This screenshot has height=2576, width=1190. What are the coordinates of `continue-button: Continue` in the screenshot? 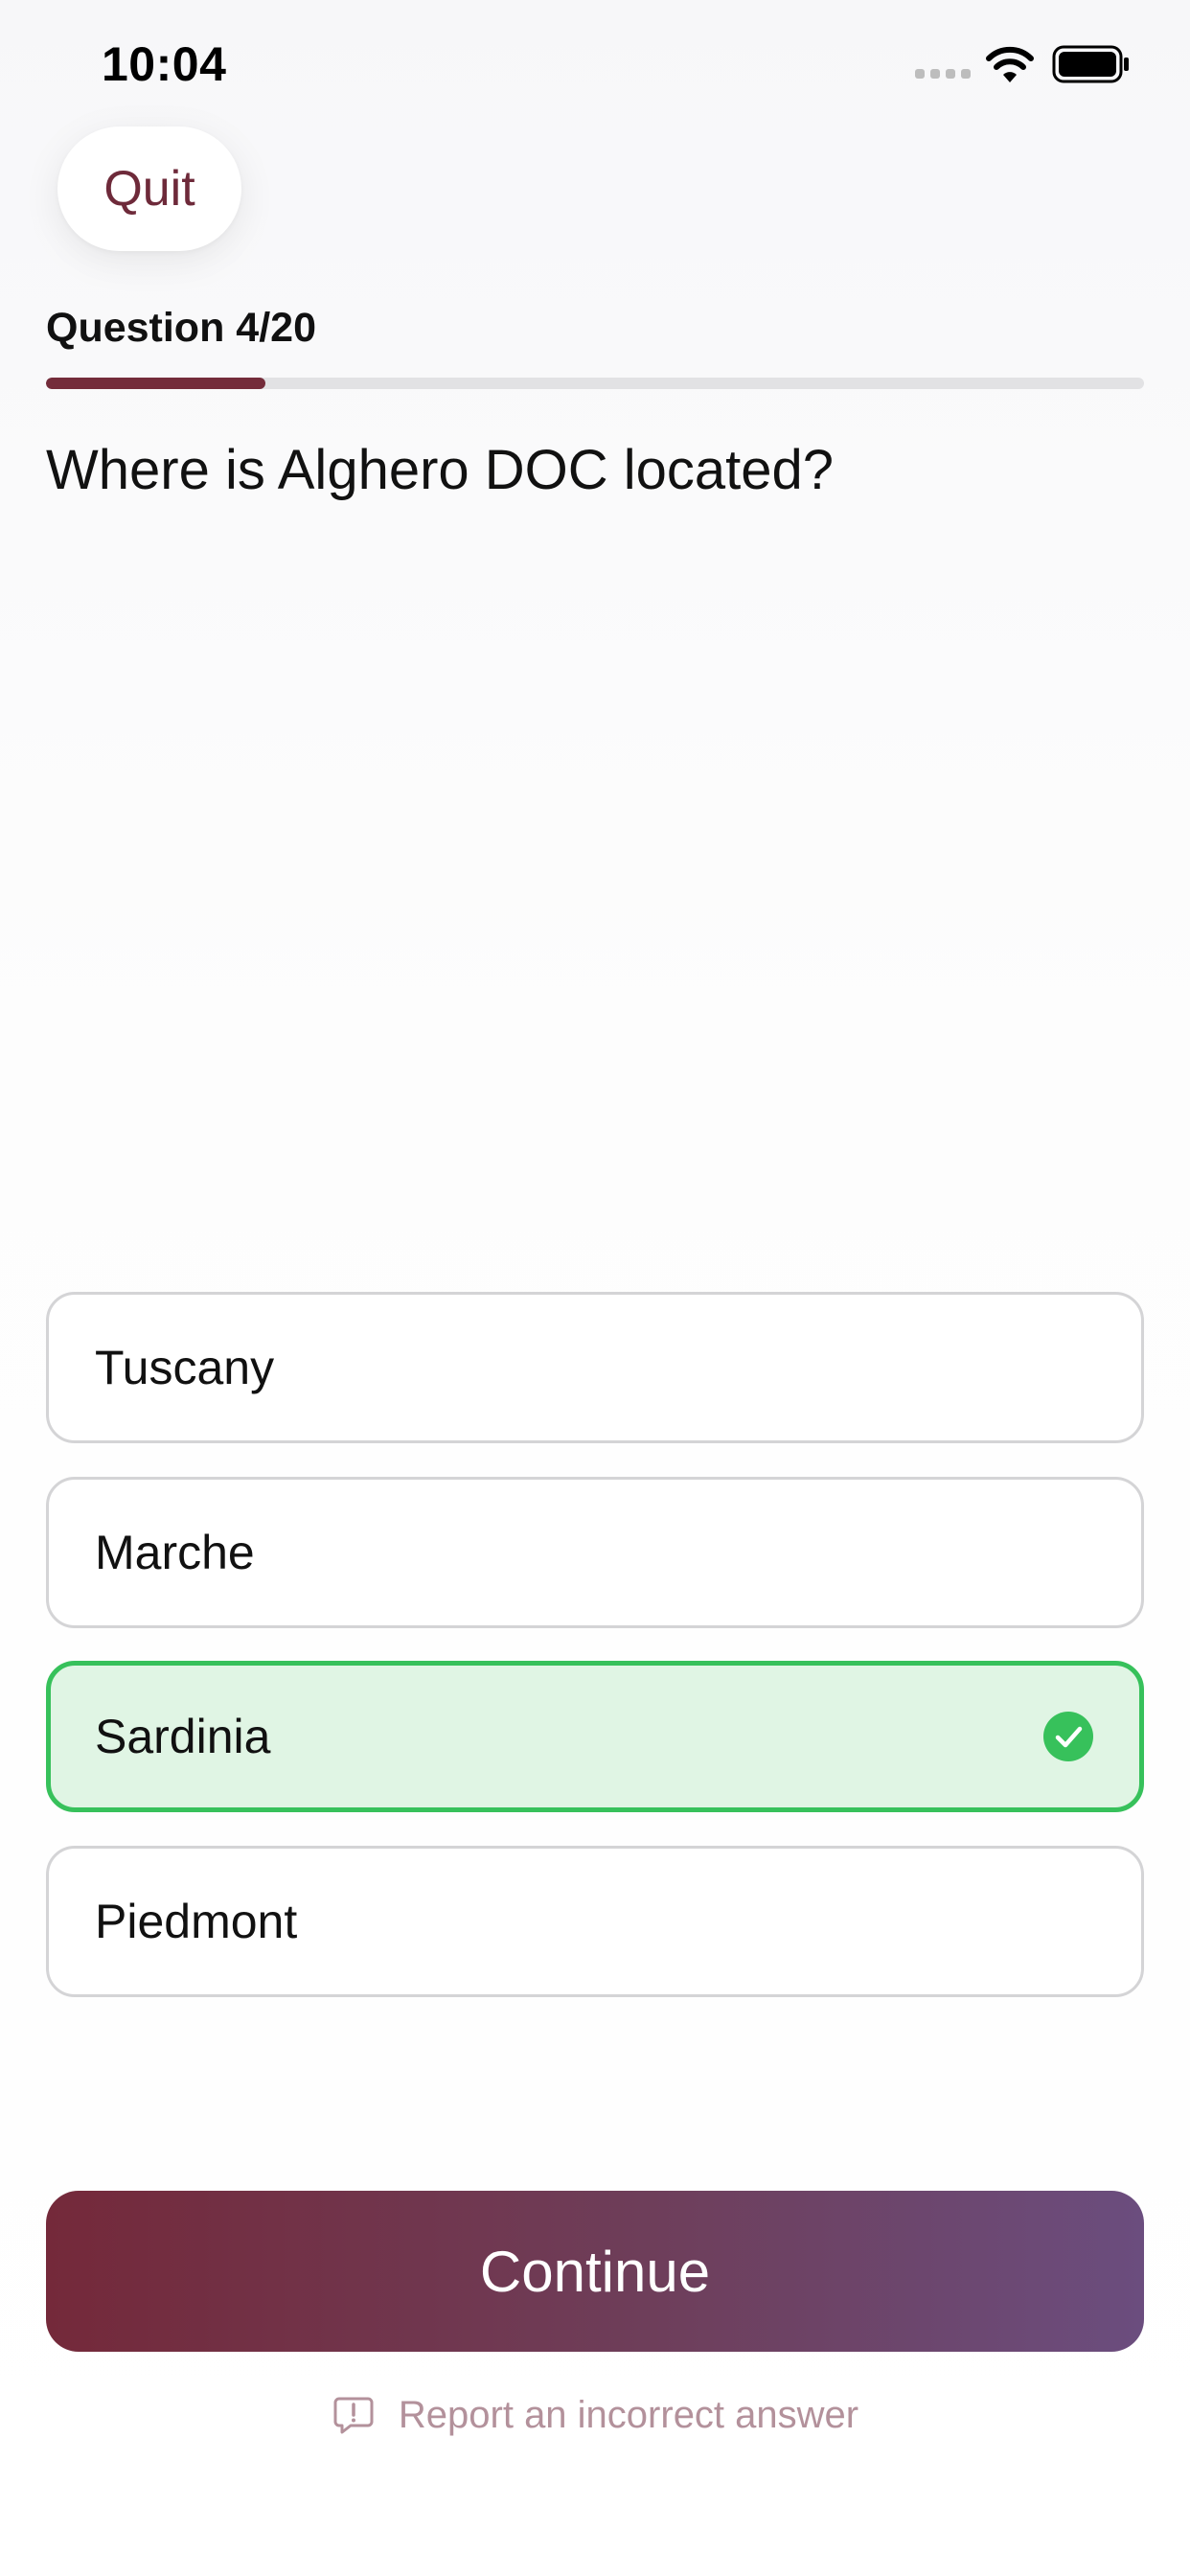 It's located at (595, 2271).